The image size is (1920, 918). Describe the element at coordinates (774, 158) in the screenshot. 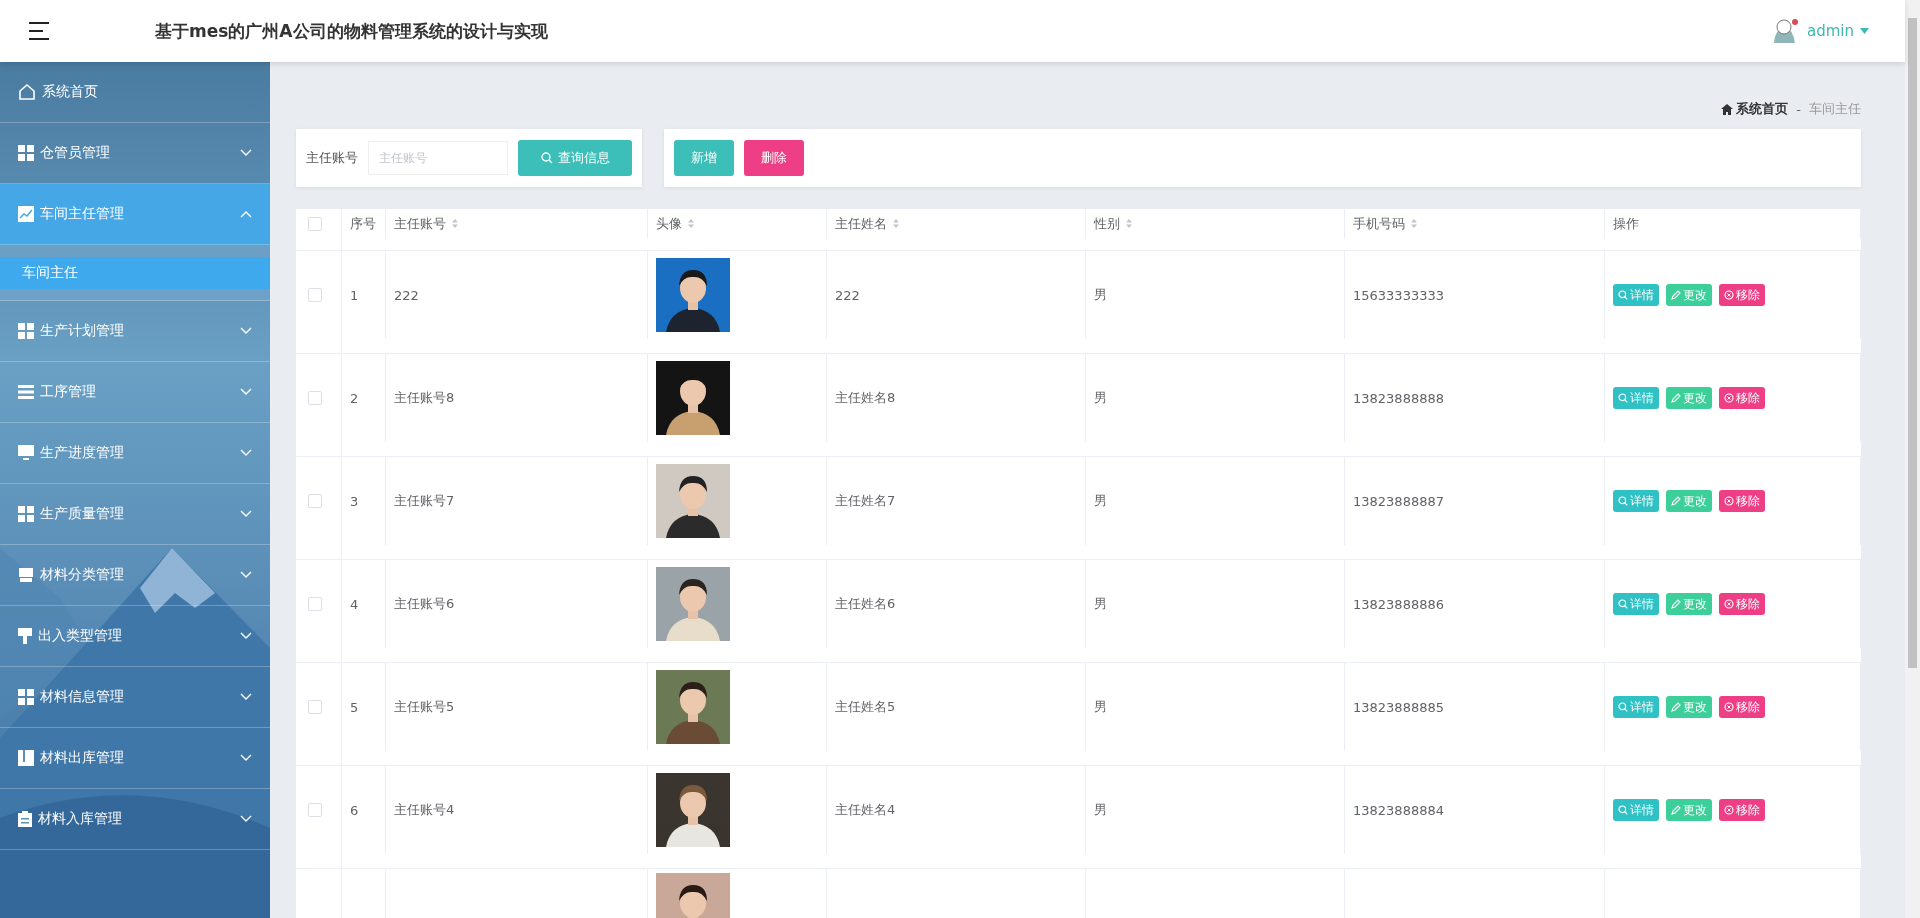

I see `delete-button: 删除` at that location.